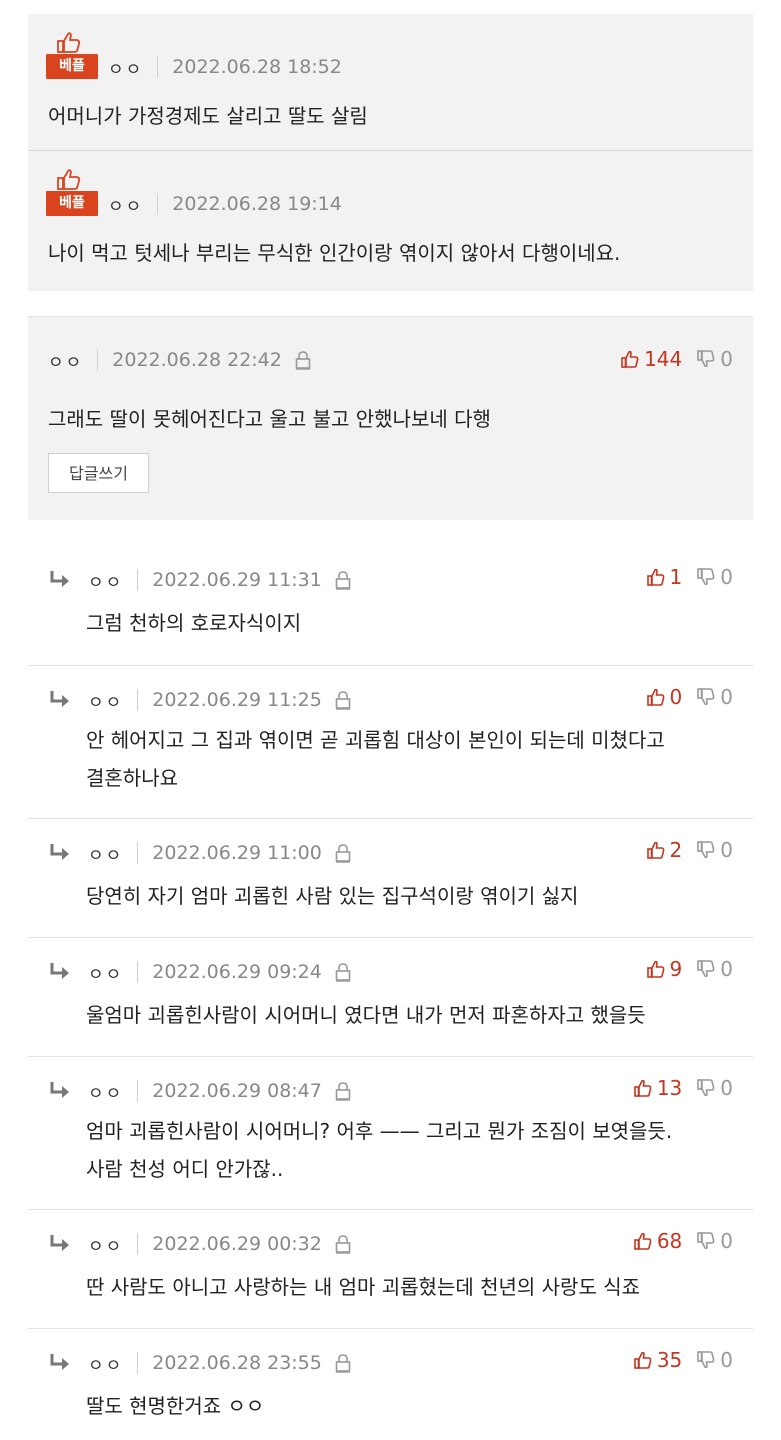 This screenshot has width=781, height=1440. I want to click on comment-meta: ㅇㅇ 2022.06.28 22:42, so click(180, 360).